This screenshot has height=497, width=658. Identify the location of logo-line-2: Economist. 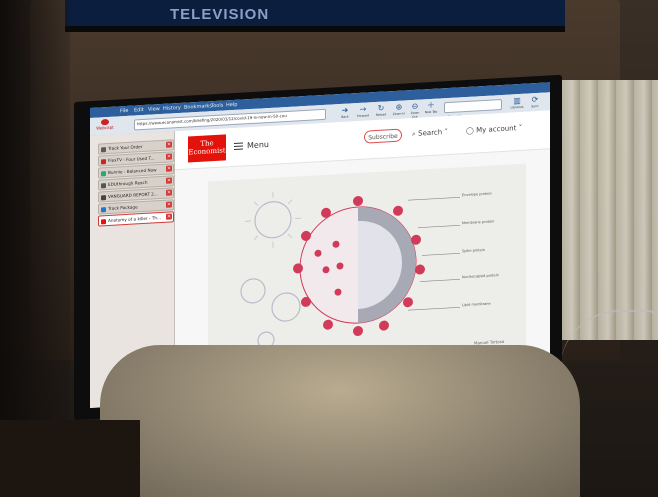
(207, 151).